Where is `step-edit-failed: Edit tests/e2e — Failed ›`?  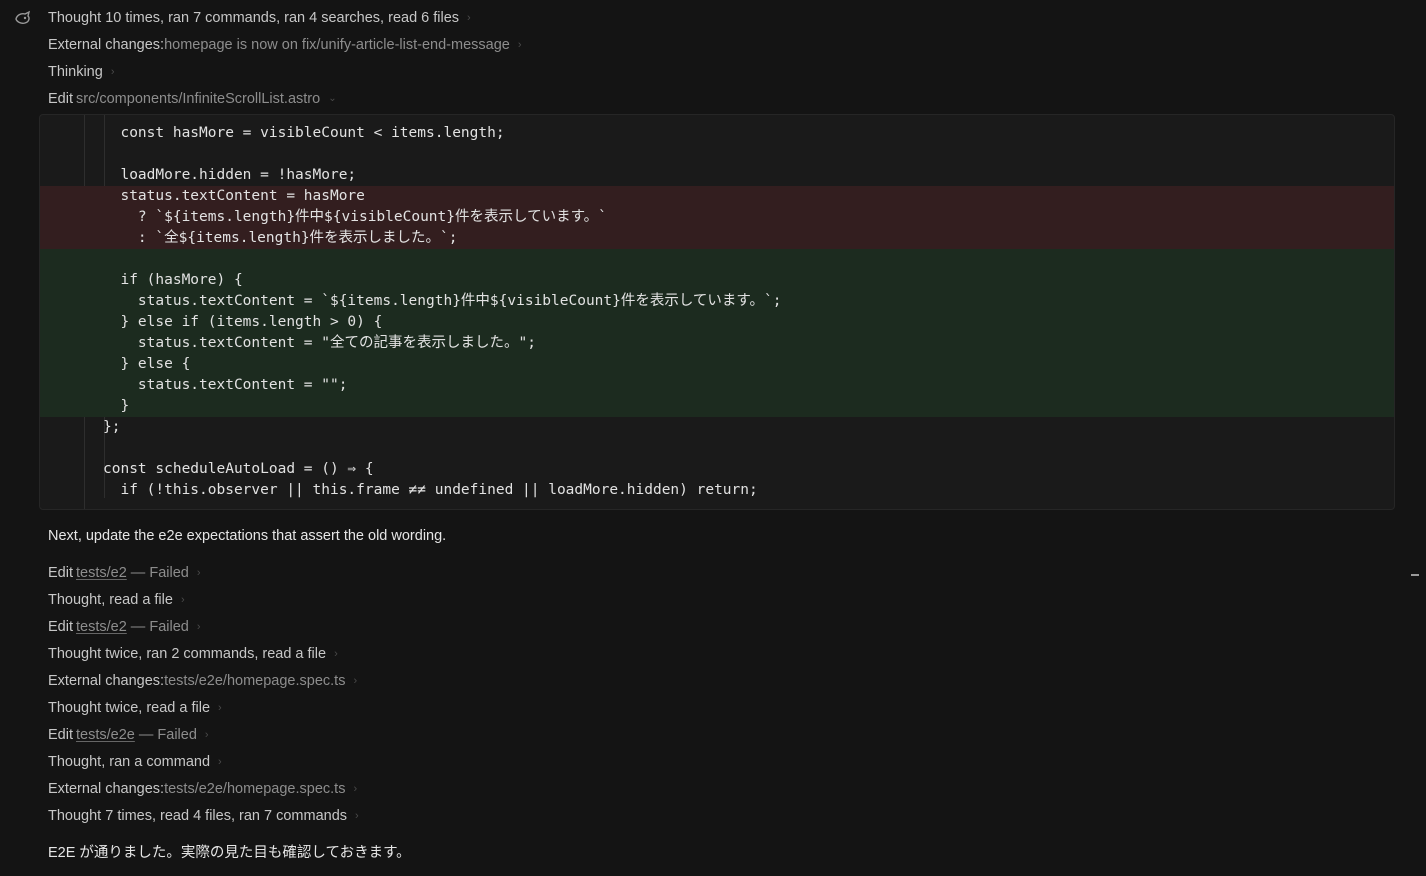 step-edit-failed: Edit tests/e2e — Failed › is located at coordinates (131, 735).